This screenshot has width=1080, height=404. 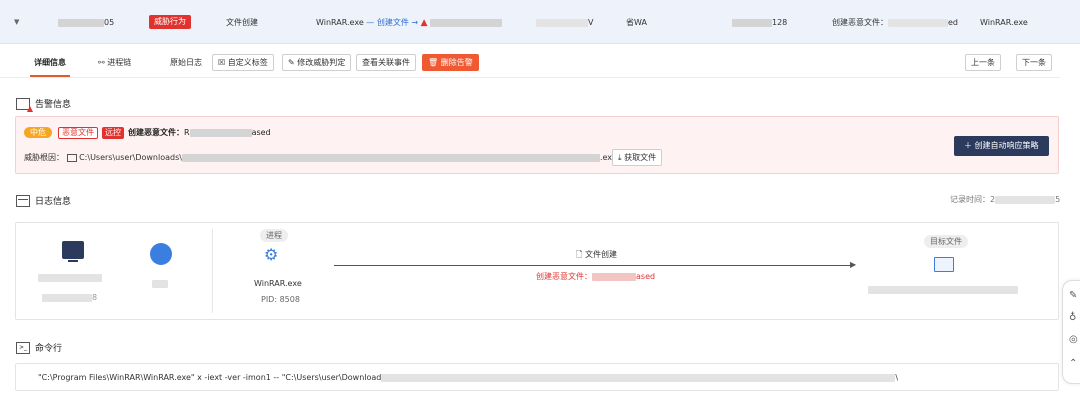 What do you see at coordinates (1072, 318) in the screenshot?
I see `bulb-icon: ♁` at bounding box center [1072, 318].